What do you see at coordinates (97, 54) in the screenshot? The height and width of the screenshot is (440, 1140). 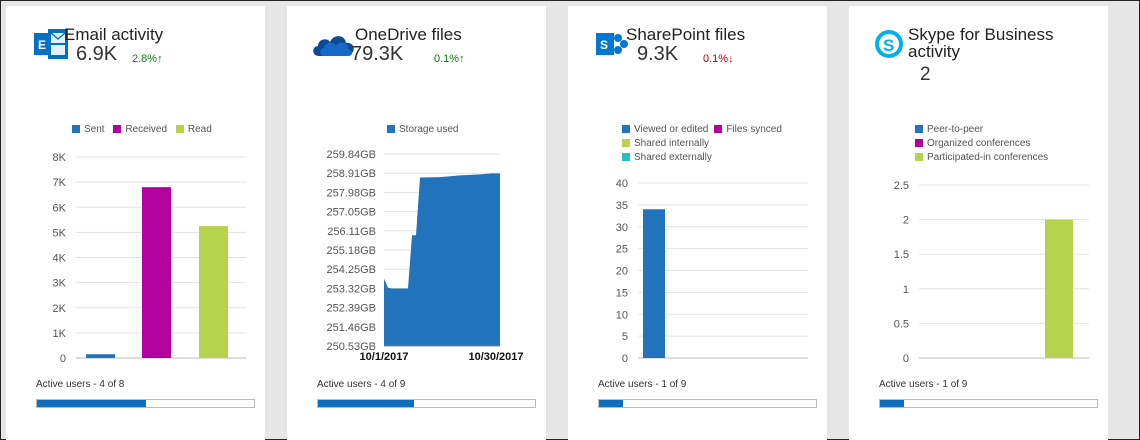 I see `card-value: 6.9K` at bounding box center [97, 54].